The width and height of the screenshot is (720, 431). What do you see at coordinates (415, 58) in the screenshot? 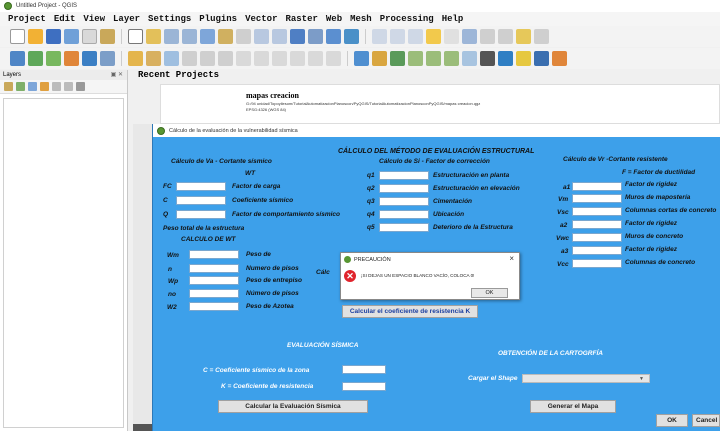
I see `label-move-icon` at bounding box center [415, 58].